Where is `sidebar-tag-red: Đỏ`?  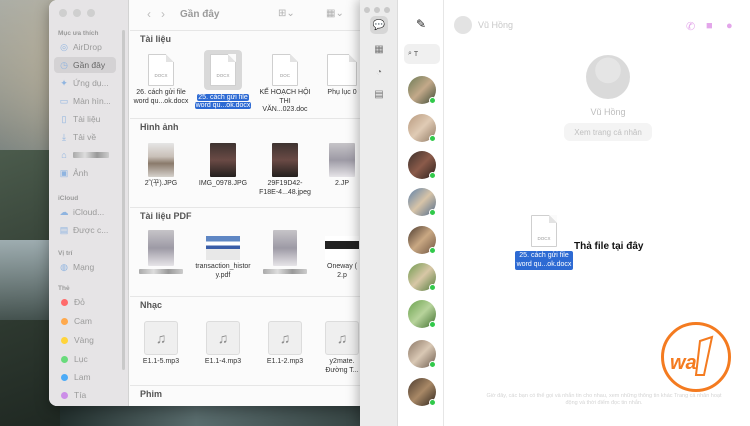
sidebar-tag-red: Đỏ is located at coordinates (85, 302).